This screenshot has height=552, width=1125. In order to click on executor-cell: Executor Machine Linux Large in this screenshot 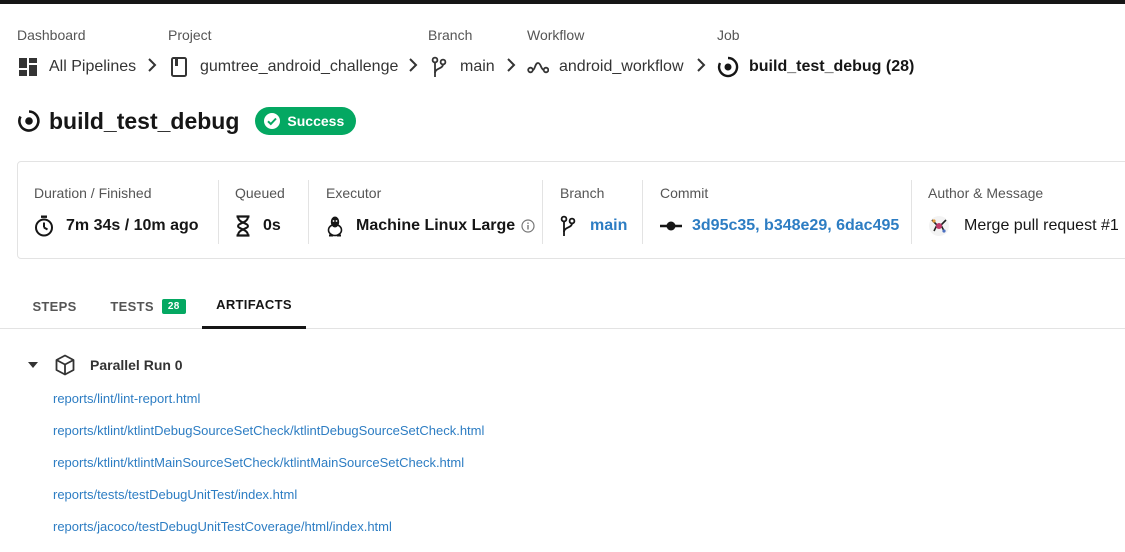, I will do `click(430, 212)`.